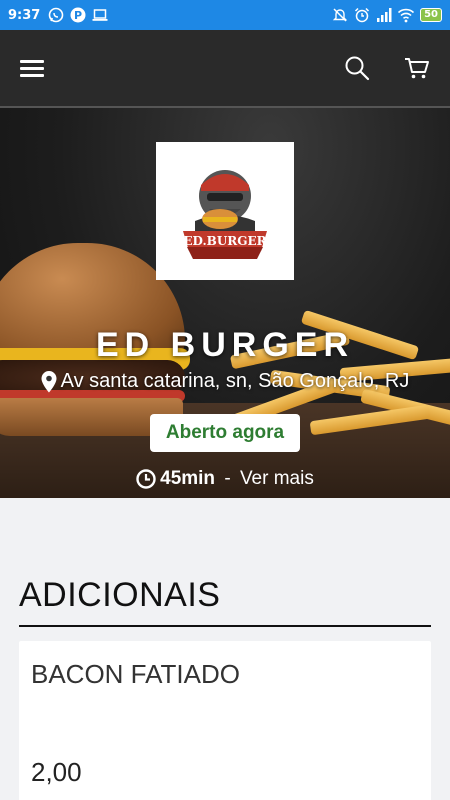 This screenshot has height=800, width=450. What do you see at coordinates (277, 479) in the screenshot?
I see `see-more-link: Ver mais` at bounding box center [277, 479].